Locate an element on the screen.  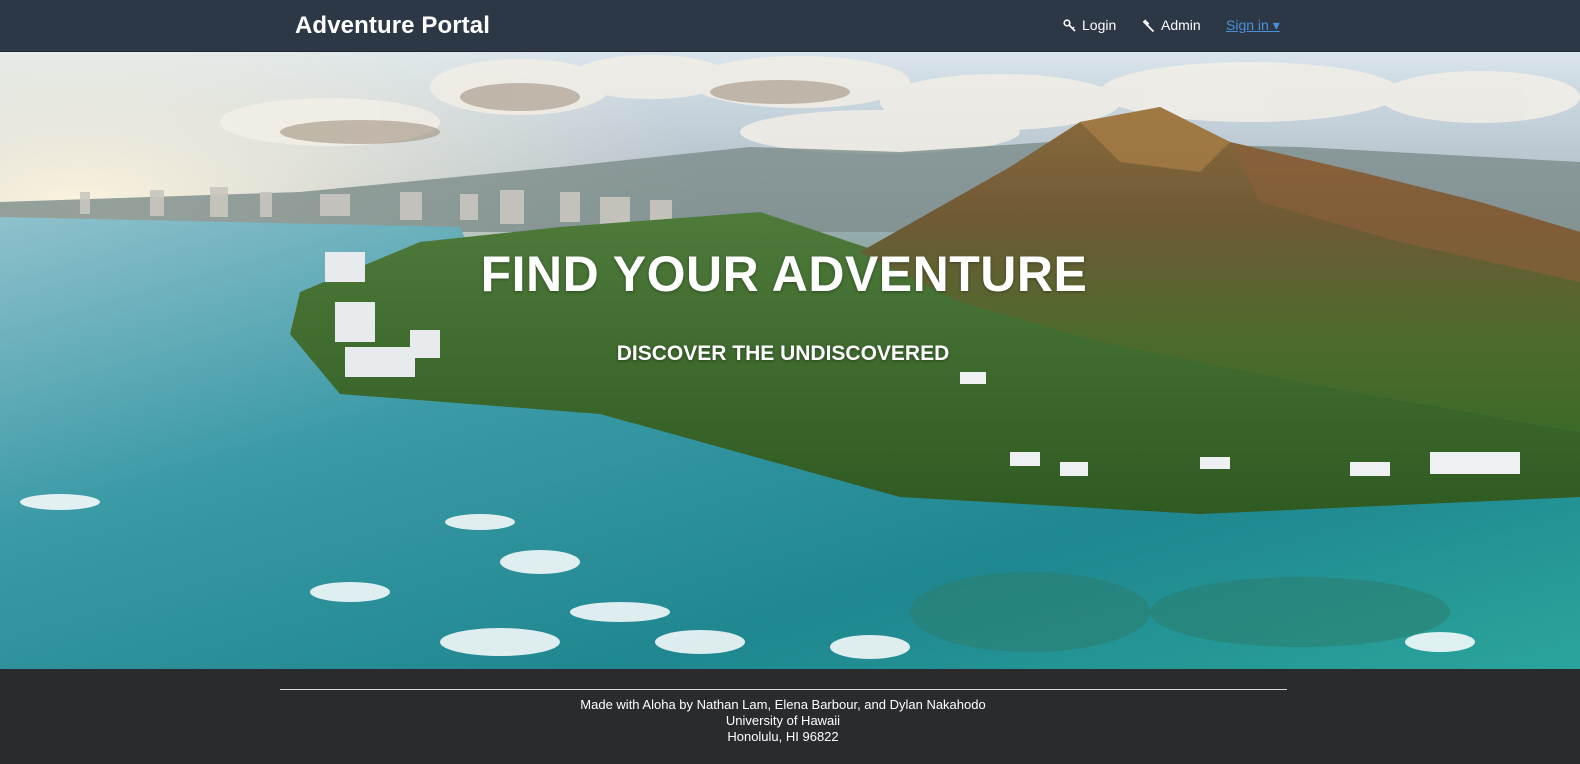
sign-in-dropdown: Sign in ▾ is located at coordinates (1253, 25).